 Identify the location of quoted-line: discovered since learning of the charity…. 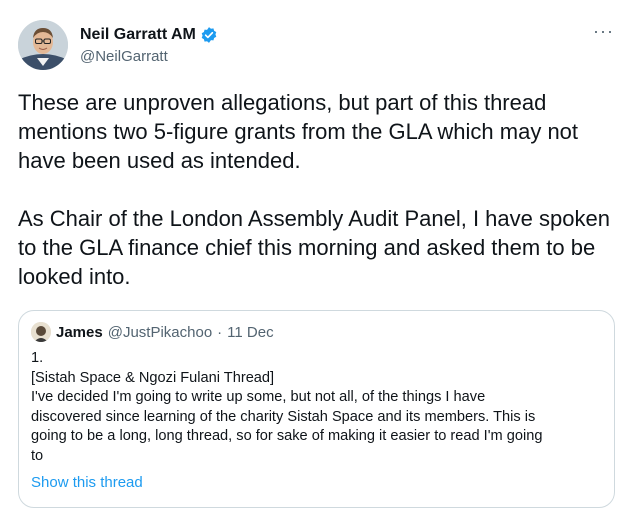
(283, 416).